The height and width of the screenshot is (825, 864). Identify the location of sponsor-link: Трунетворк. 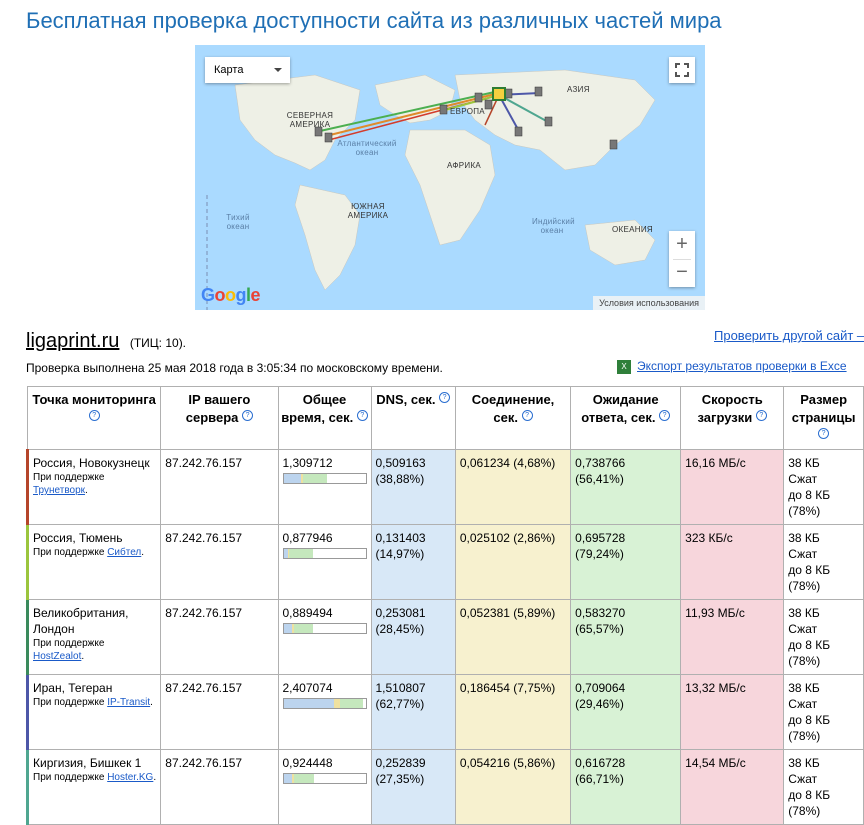
(59, 490).